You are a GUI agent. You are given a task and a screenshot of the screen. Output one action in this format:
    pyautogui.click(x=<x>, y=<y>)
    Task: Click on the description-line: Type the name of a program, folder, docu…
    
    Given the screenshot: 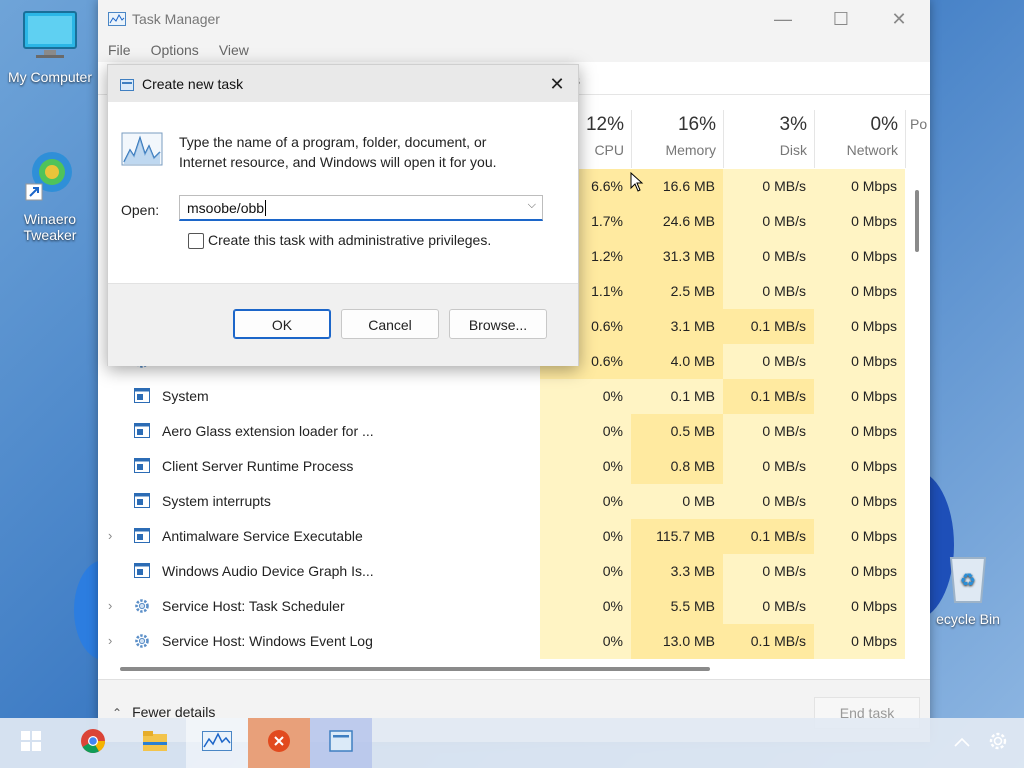 What is the action you would take?
    pyautogui.click(x=333, y=142)
    